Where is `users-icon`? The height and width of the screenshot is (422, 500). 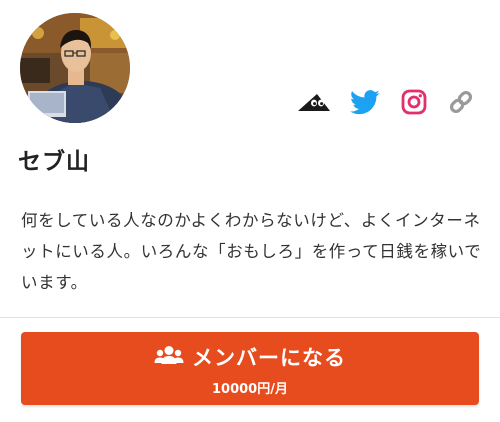 users-icon is located at coordinates (169, 357).